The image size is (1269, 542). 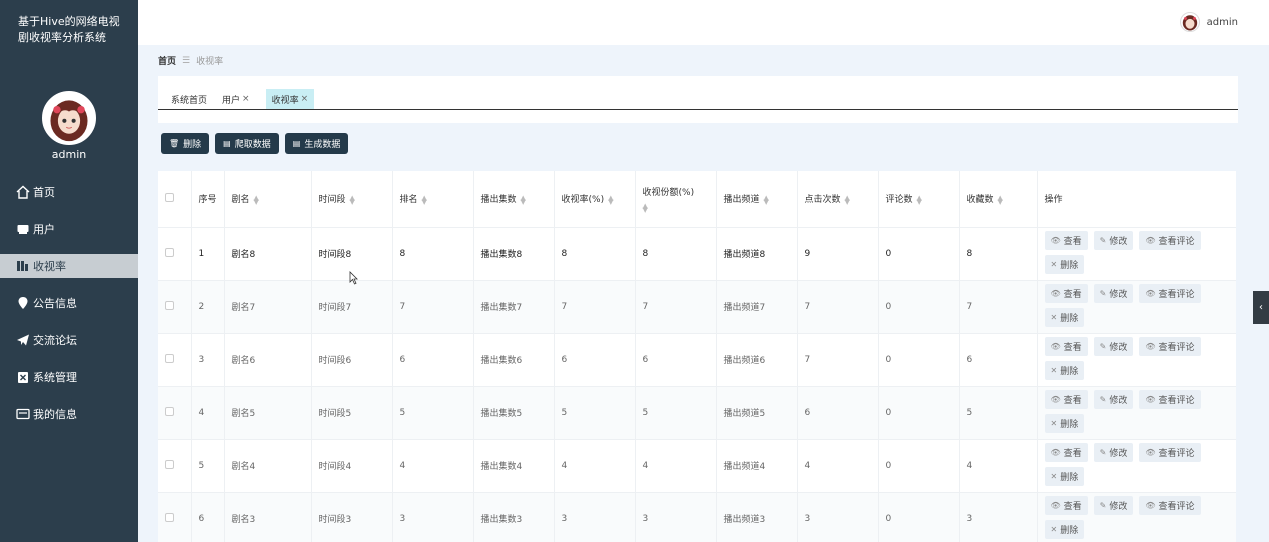 I want to click on sidebar-item-profile: 我的信息, so click(x=69, y=414).